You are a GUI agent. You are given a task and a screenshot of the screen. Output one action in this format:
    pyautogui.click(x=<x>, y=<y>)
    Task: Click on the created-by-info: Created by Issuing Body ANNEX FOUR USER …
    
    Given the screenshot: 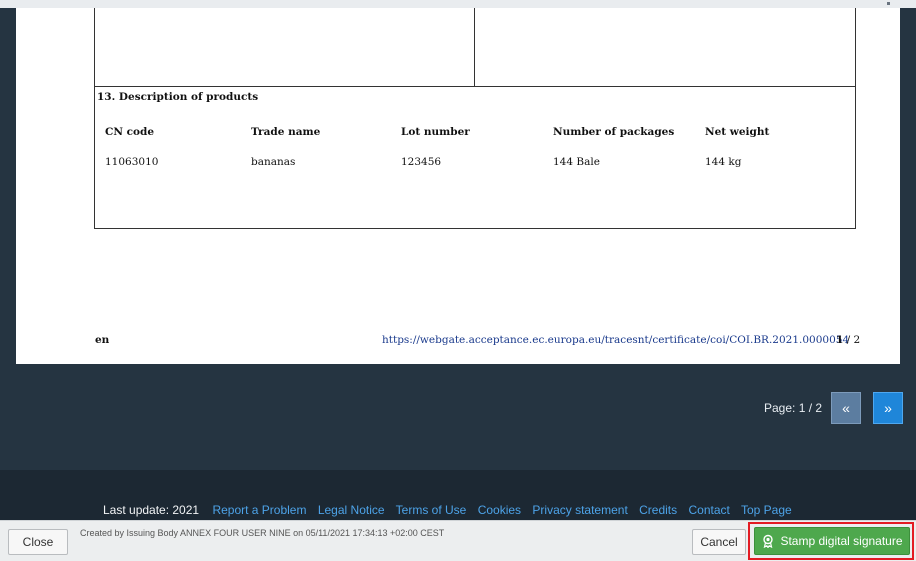 What is the action you would take?
    pyautogui.click(x=262, y=533)
    